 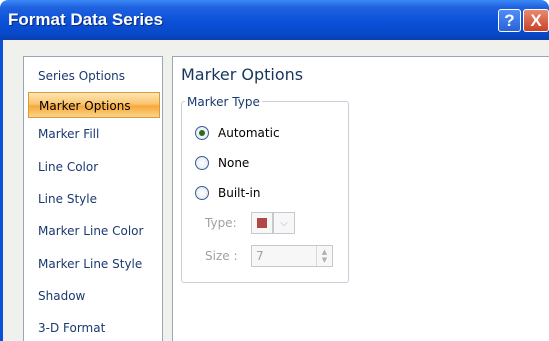 I want to click on radio-built-in: Built-in, so click(x=227, y=193).